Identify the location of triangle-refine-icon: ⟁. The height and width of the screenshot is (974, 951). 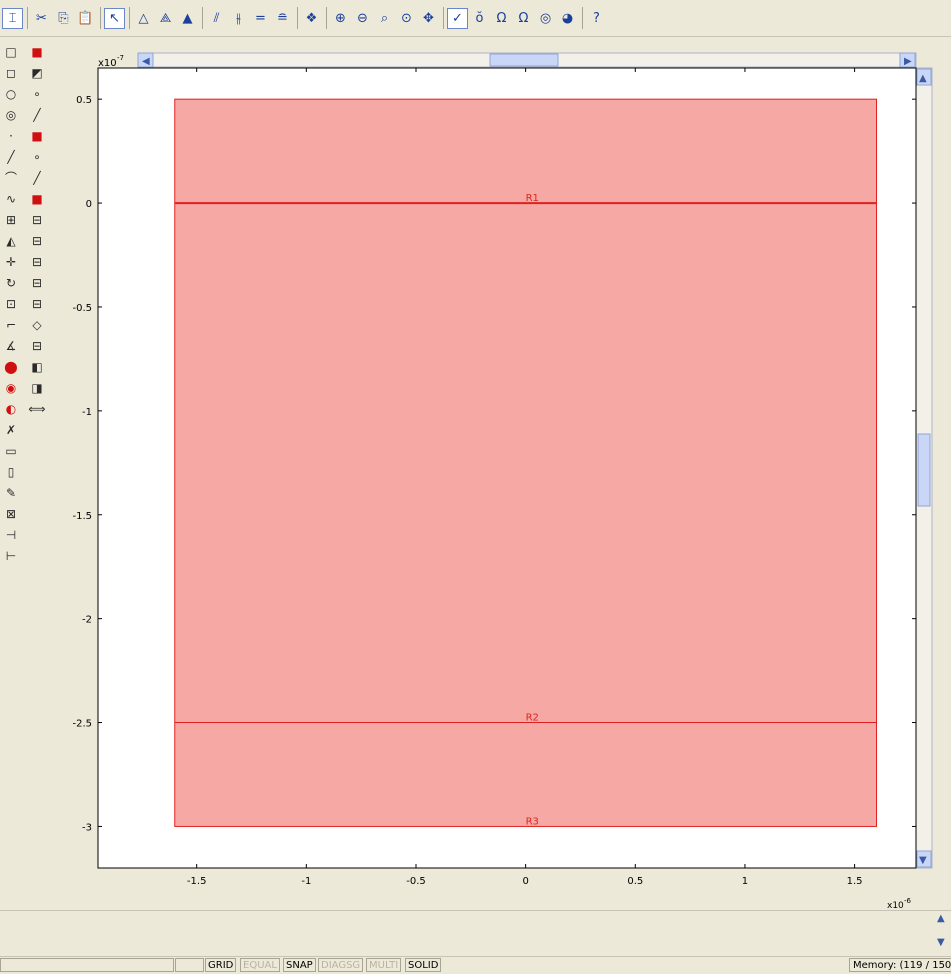
(165, 18).